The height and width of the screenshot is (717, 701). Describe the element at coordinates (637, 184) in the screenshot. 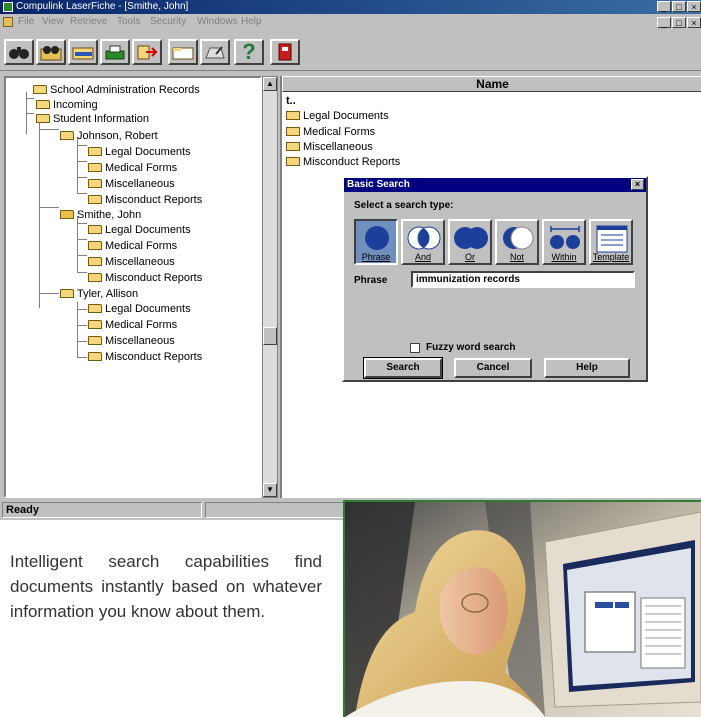

I see `dialog-close-button: ×` at that location.